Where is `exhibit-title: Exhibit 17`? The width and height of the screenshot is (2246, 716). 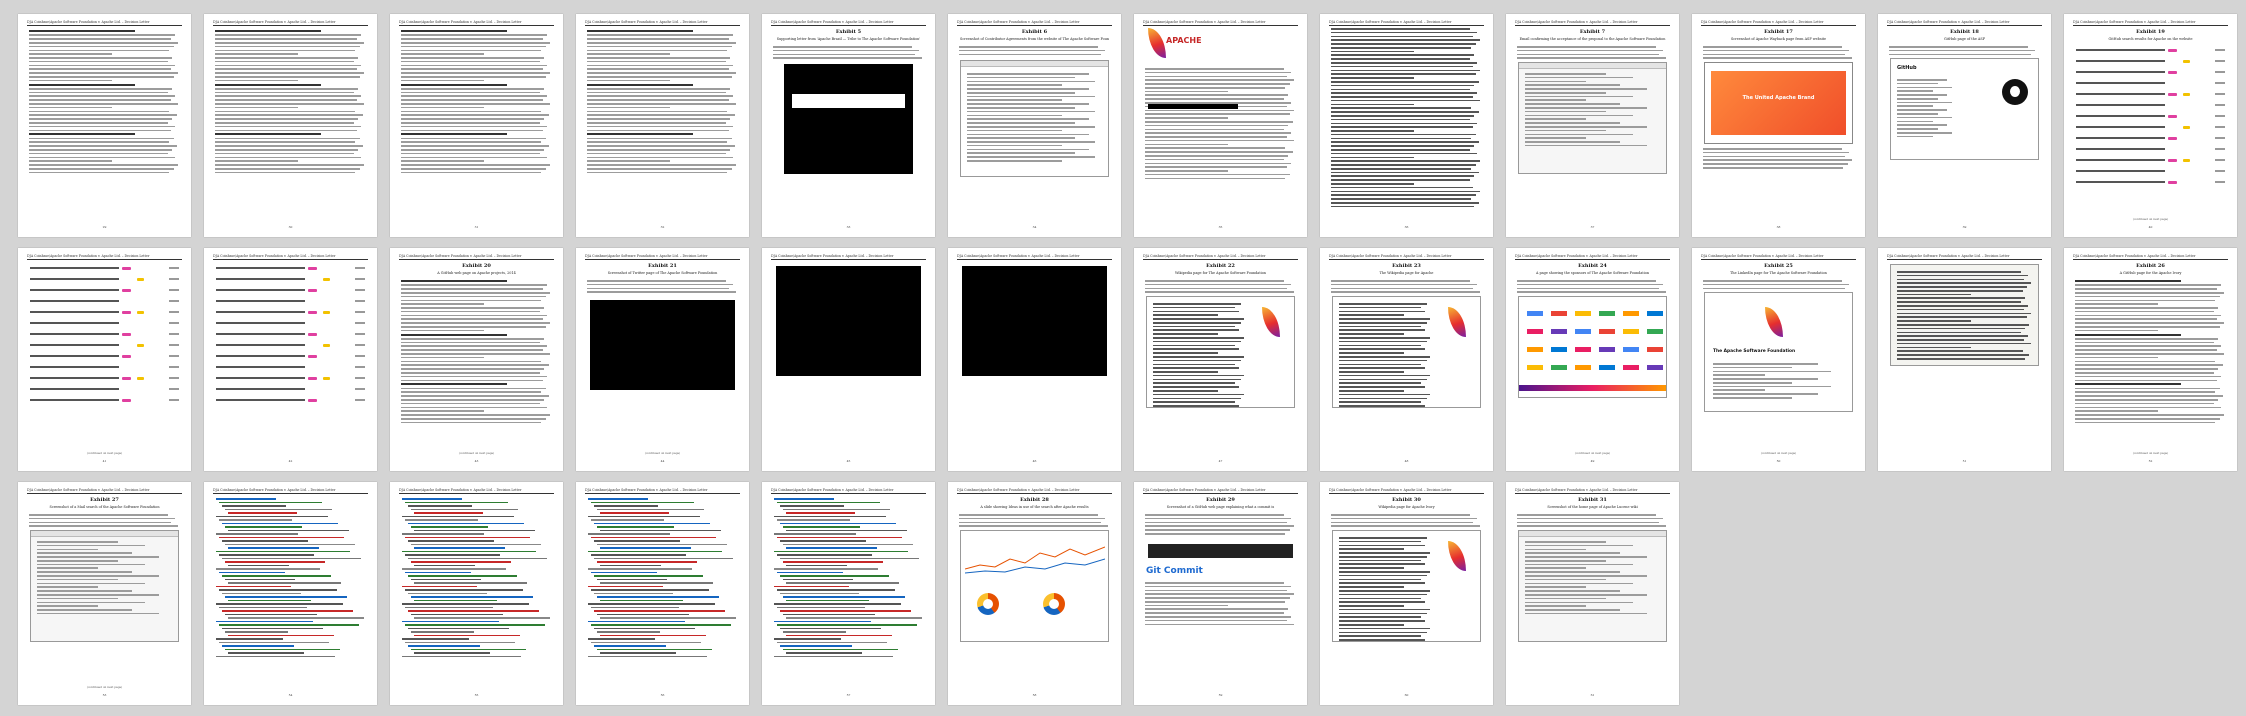
exhibit-title: Exhibit 17 is located at coordinates (1778, 32).